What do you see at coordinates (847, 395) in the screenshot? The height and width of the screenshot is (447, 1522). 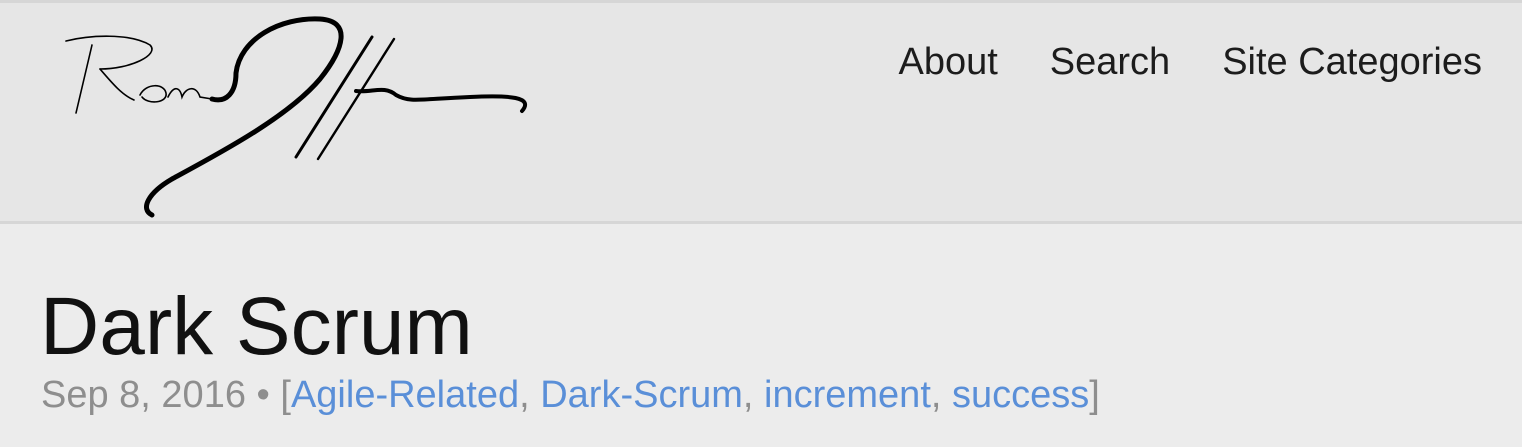 I see `tag-link-increment: increment` at bounding box center [847, 395].